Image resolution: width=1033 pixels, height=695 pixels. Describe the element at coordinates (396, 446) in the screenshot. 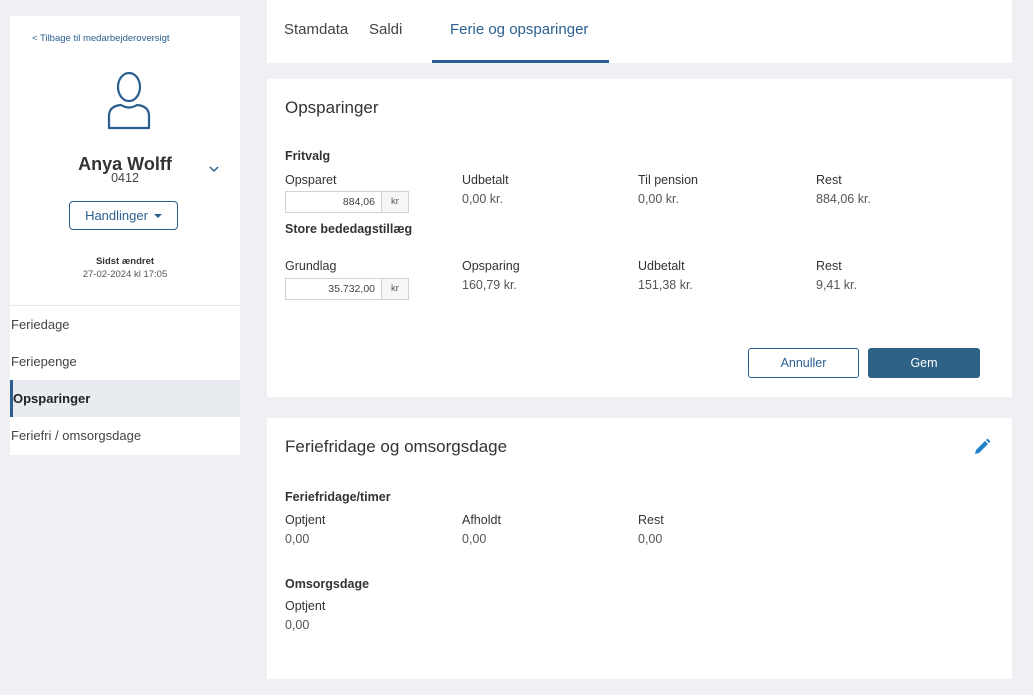

I see `holidays-title: Feriefridage og omsorgsdage` at that location.